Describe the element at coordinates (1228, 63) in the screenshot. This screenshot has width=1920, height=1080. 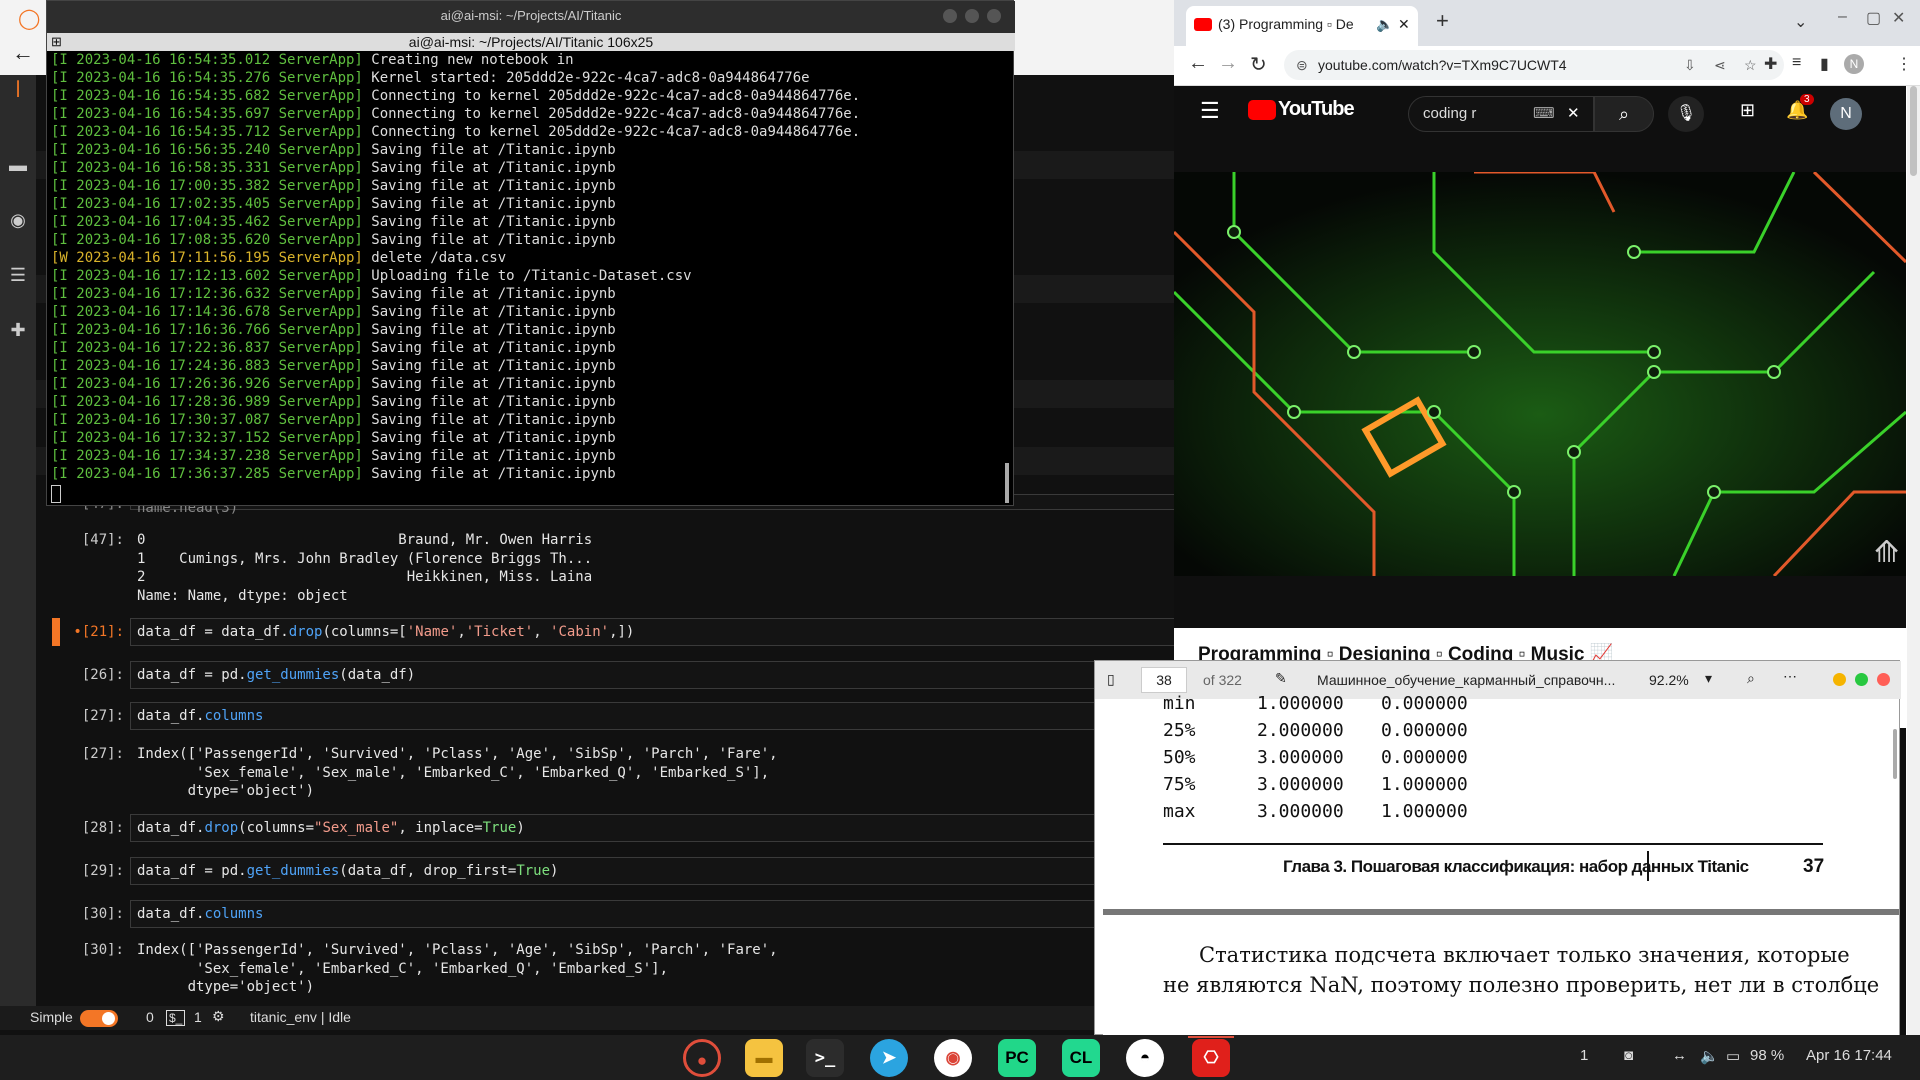
I see `forward-arrow-icon: →` at that location.